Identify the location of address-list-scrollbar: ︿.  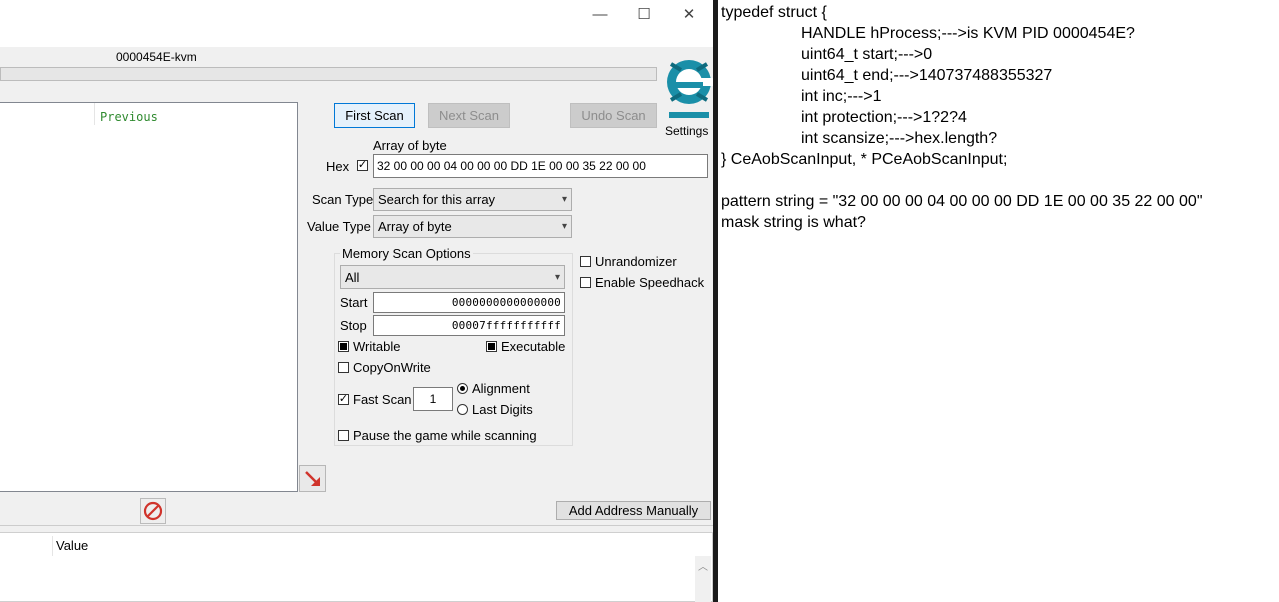
(703, 579).